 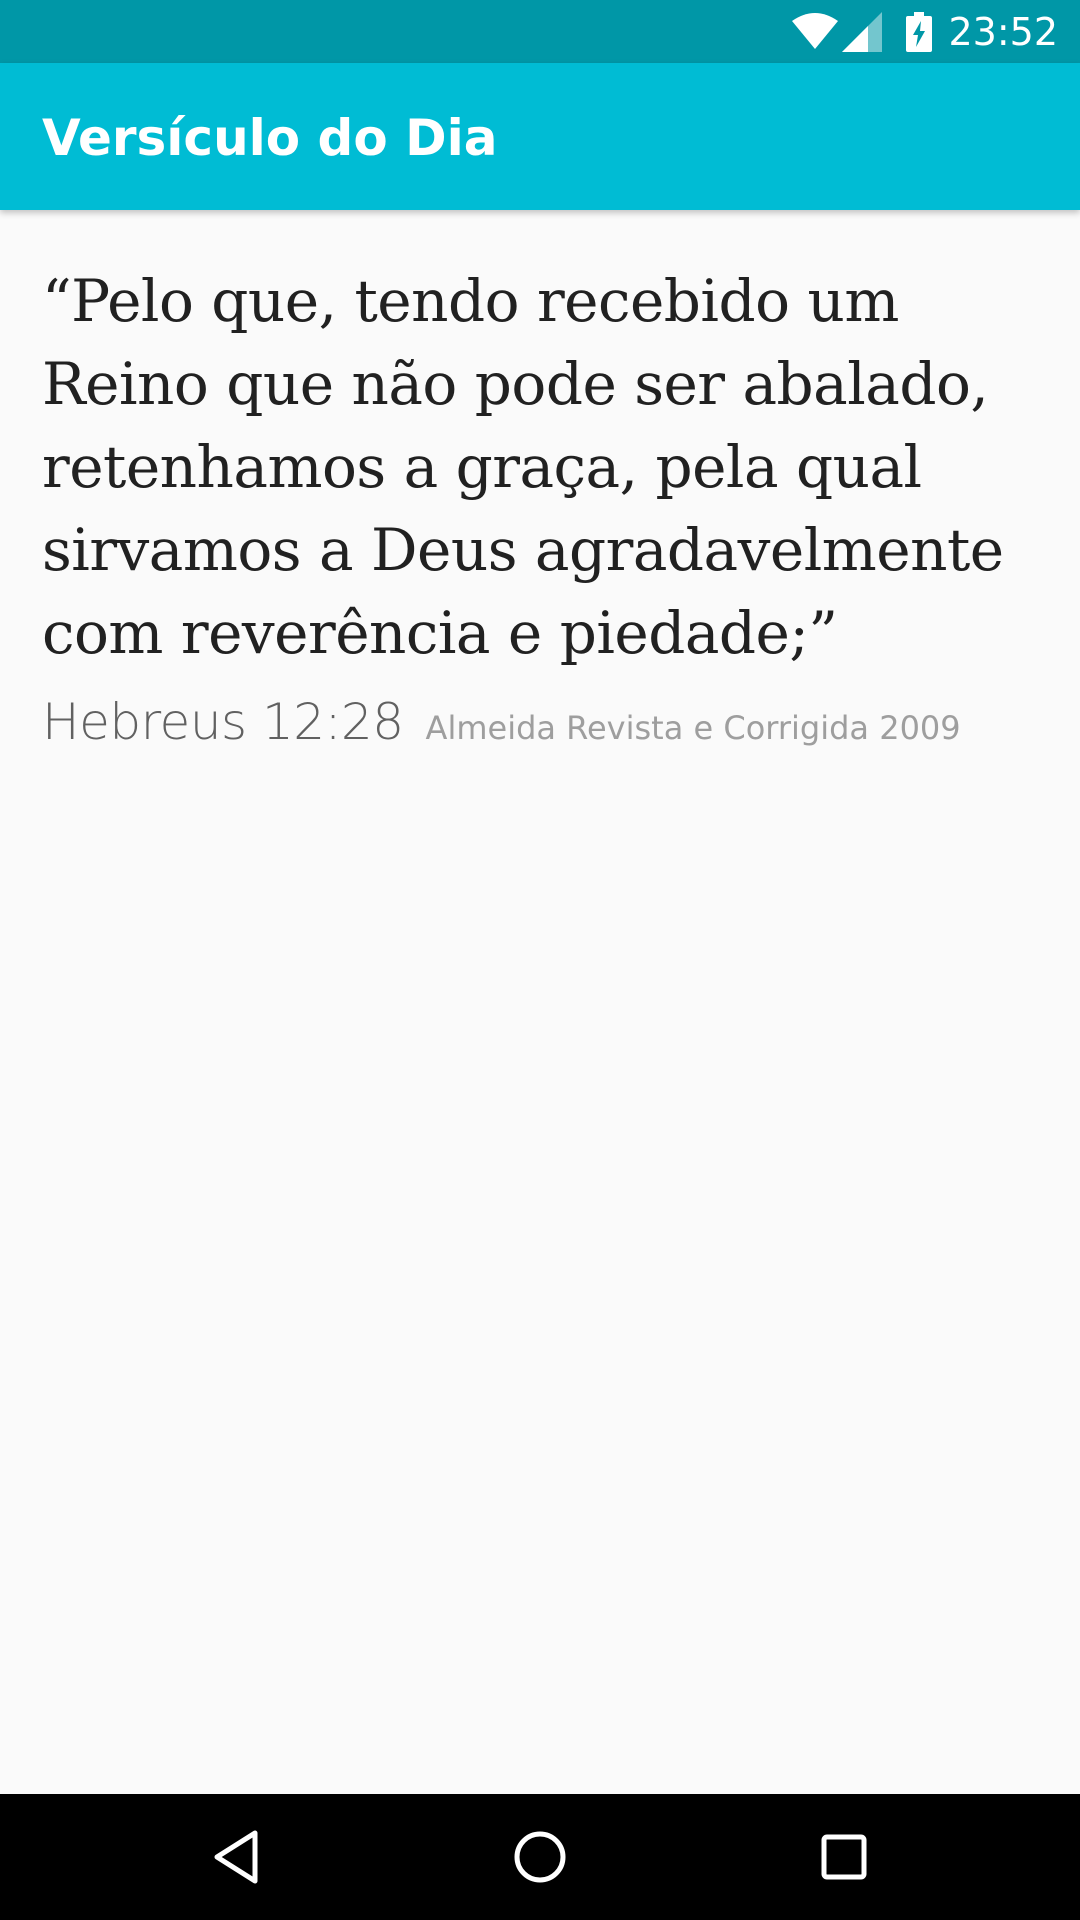 I want to click on status-icons: 23:52, so click(x=936, y=31).